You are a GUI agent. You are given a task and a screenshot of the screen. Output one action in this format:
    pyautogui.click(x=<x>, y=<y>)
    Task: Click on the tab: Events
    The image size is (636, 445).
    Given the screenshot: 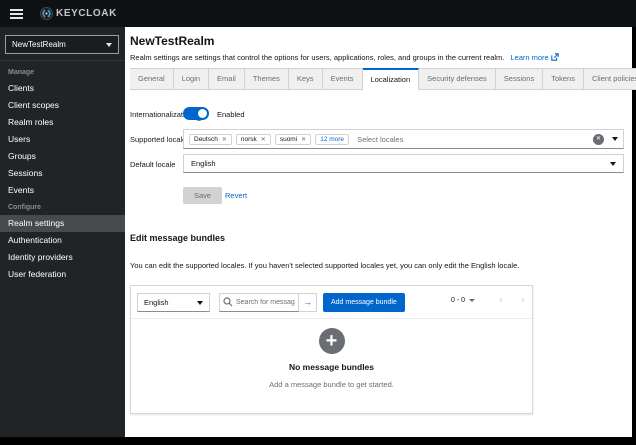 What is the action you would take?
    pyautogui.click(x=342, y=79)
    